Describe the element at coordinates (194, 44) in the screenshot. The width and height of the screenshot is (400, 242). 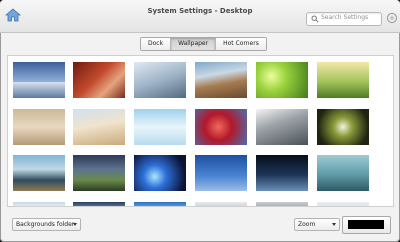
I see `tab-wallpaper: Wallpaper` at that location.